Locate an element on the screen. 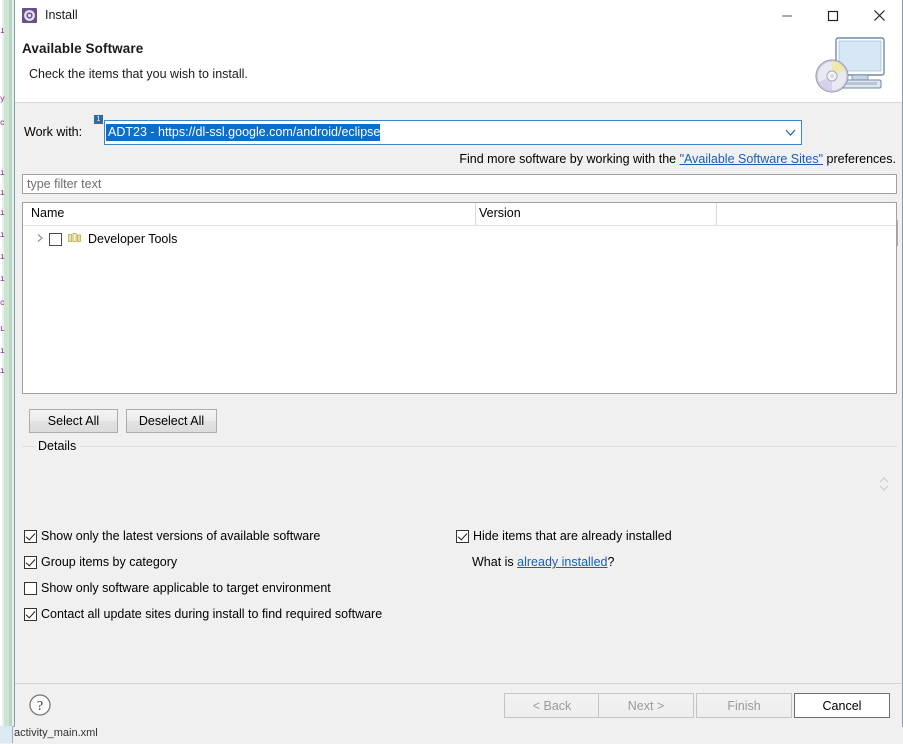 The image size is (903, 744). maximize-icon is located at coordinates (833, 15).